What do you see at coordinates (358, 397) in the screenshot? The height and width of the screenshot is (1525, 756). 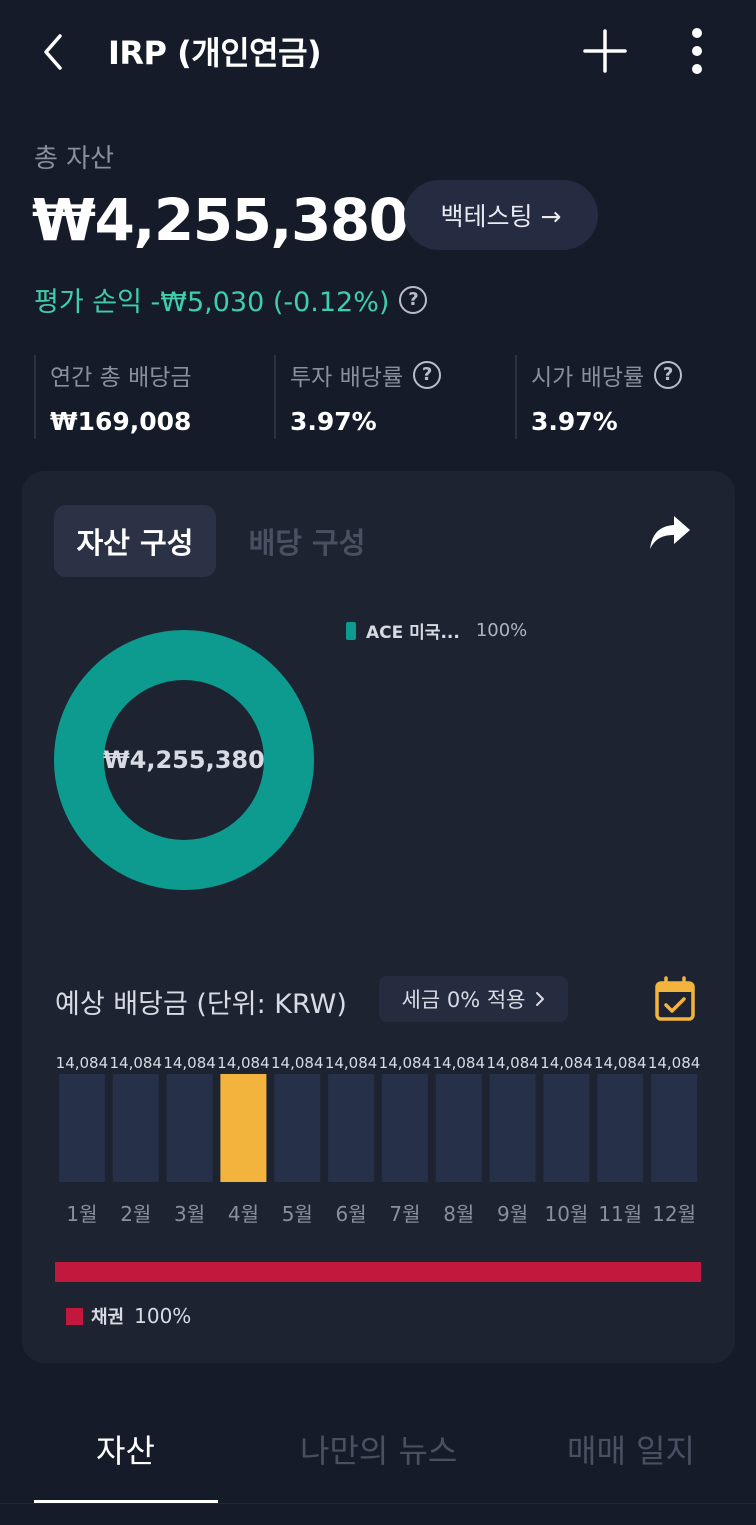 I see `stat-investment-yield: 투자 배당률 ? 3.97%` at bounding box center [358, 397].